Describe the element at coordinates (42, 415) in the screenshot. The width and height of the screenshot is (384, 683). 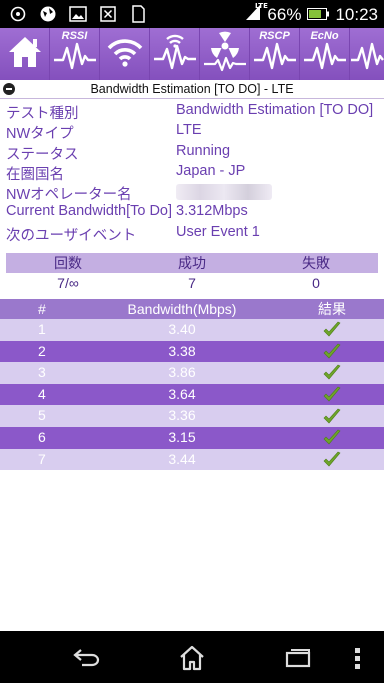
I see `row-number: 5` at that location.